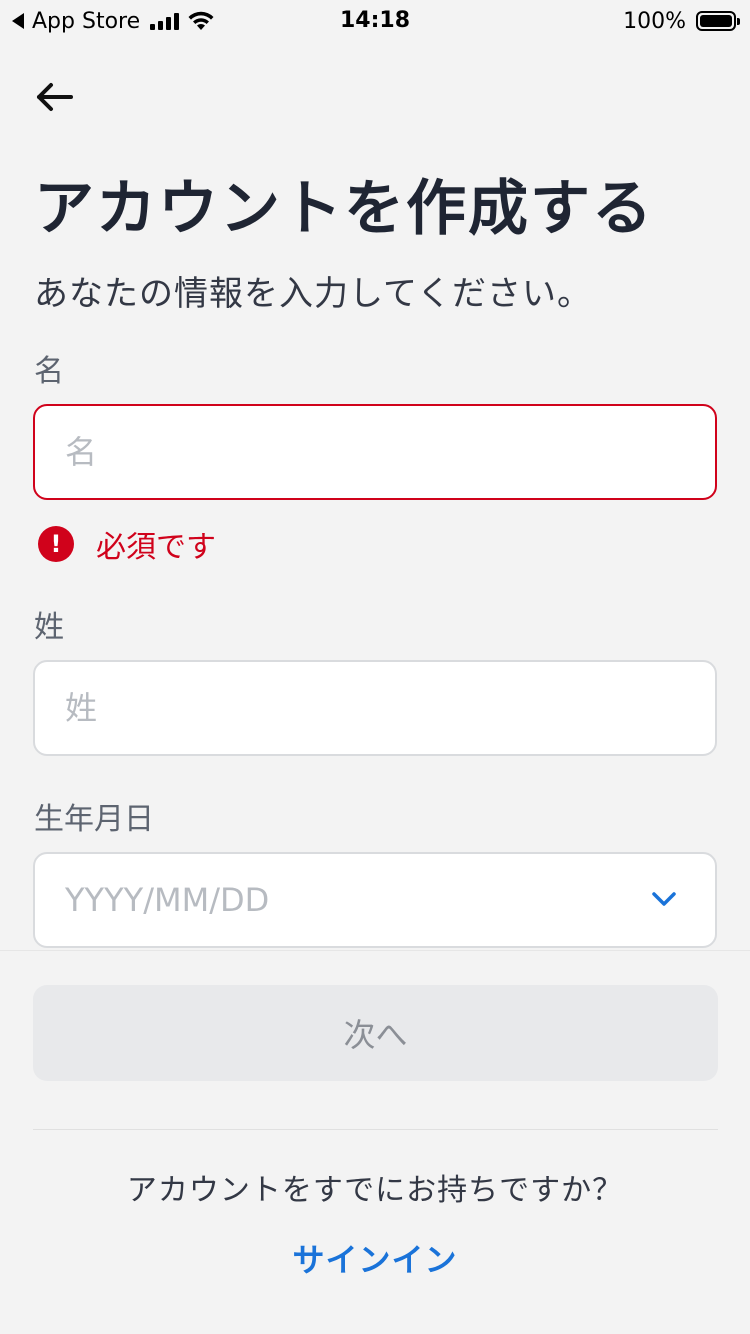 The height and width of the screenshot is (1334, 750). What do you see at coordinates (156, 547) in the screenshot?
I see `first-name-error-text: 必須です` at bounding box center [156, 547].